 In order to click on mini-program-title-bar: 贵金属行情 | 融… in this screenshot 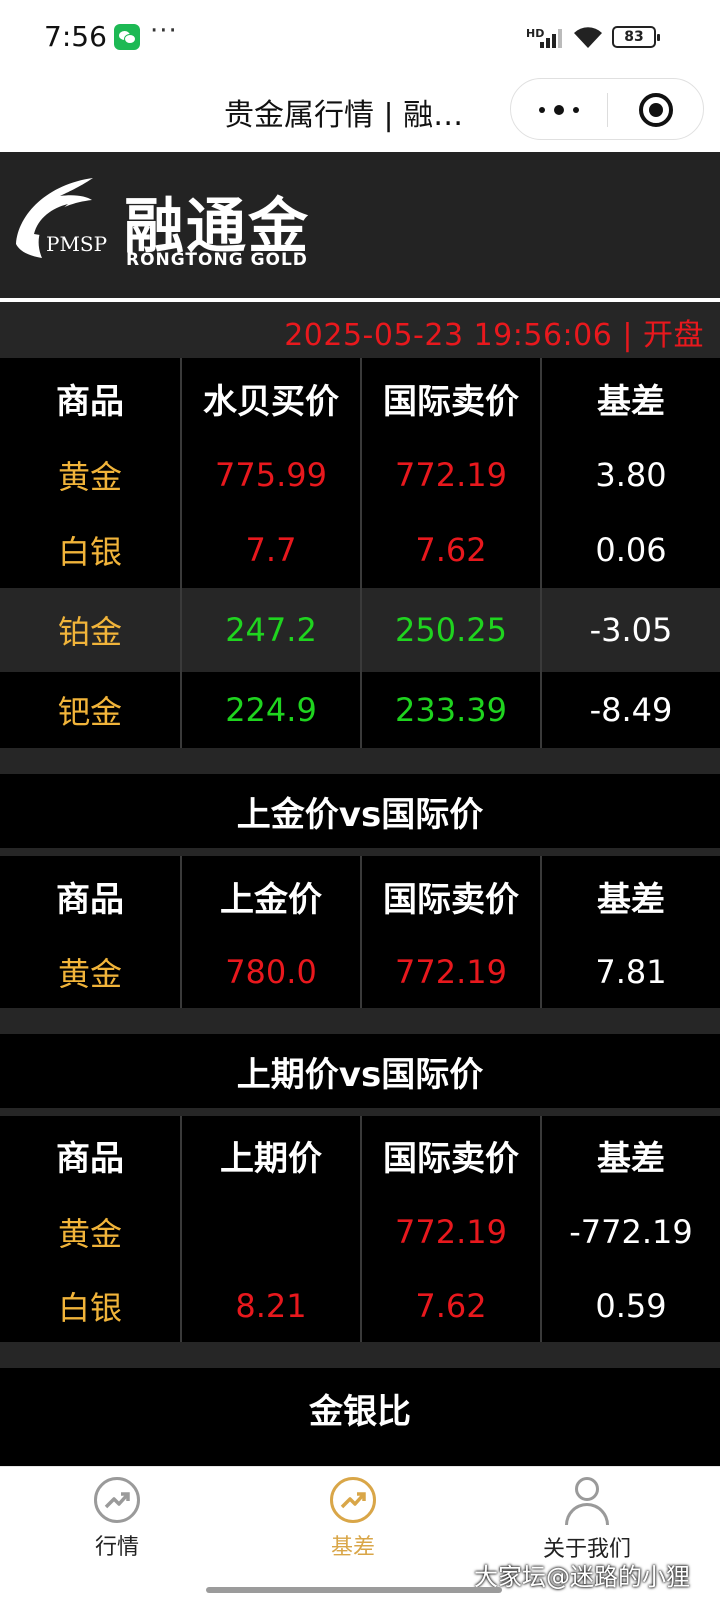, I will do `click(360, 114)`.